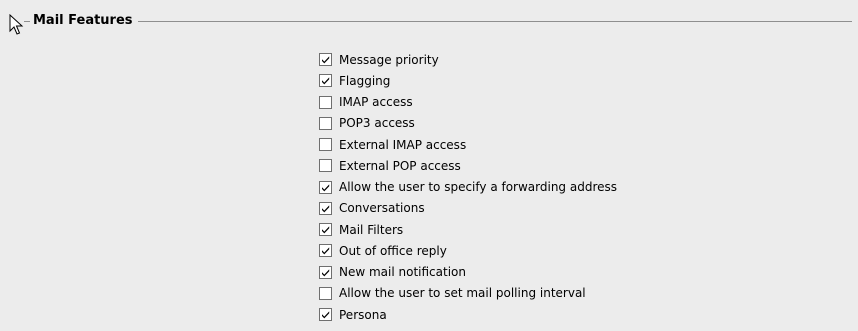 This screenshot has width=858, height=331. Describe the element at coordinates (400, 165) in the screenshot. I see `feature-label: External POP access` at that location.